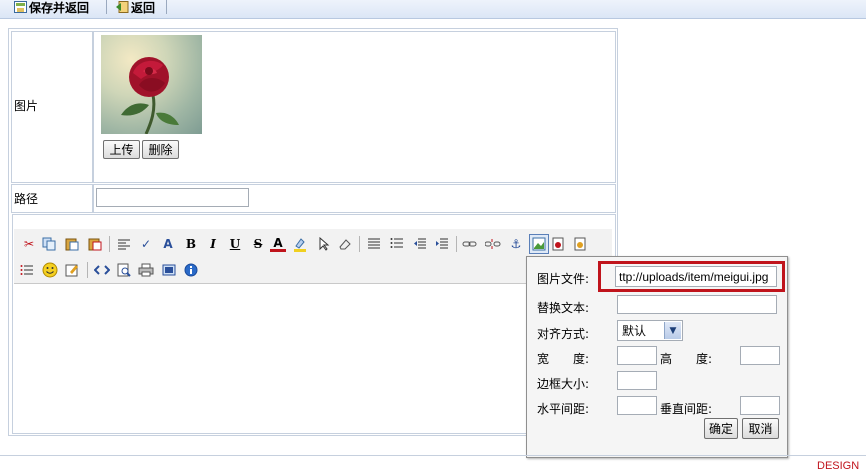 This screenshot has width=866, height=472. Describe the element at coordinates (760, 355) in the screenshot. I see `height-input` at that location.